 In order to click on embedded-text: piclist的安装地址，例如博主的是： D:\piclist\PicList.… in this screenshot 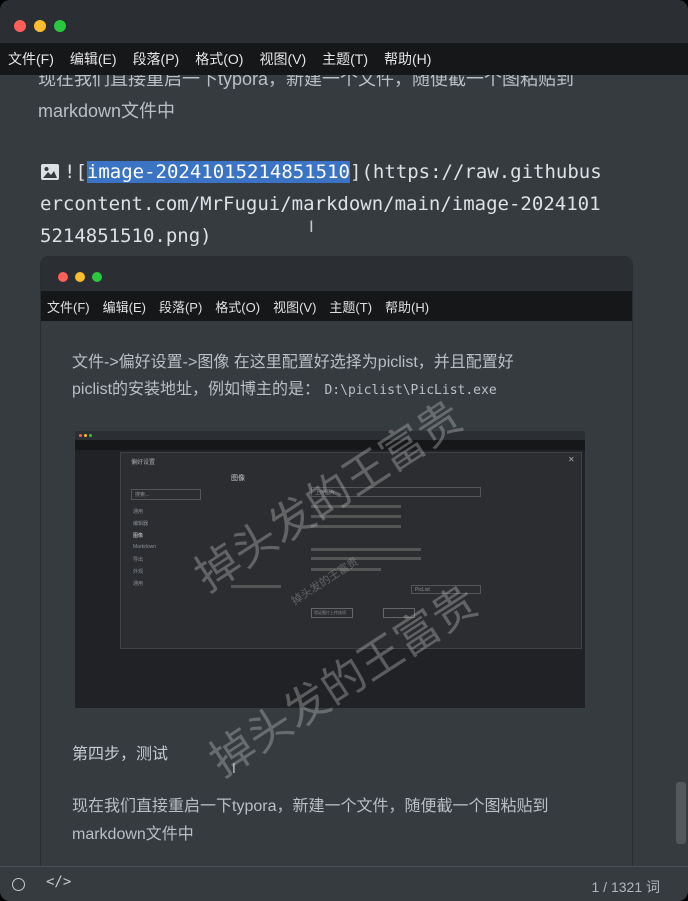, I will do `click(284, 390)`.